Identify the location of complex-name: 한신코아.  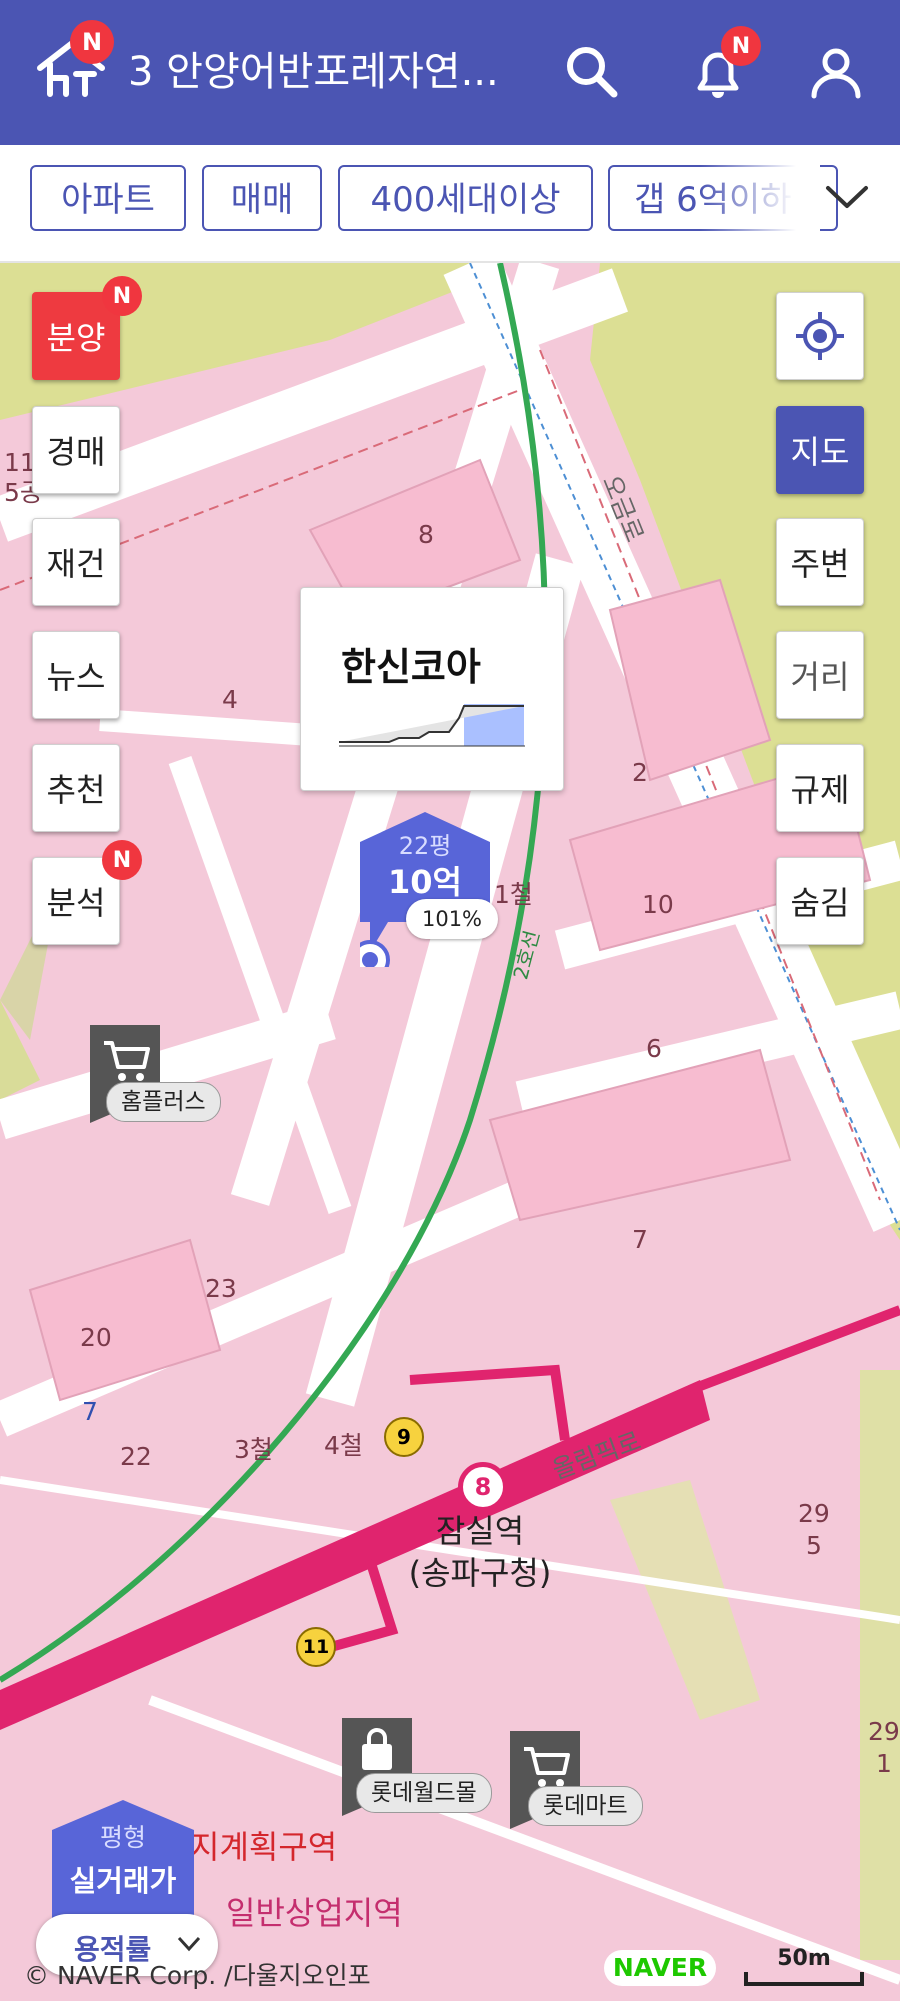
(411, 667).